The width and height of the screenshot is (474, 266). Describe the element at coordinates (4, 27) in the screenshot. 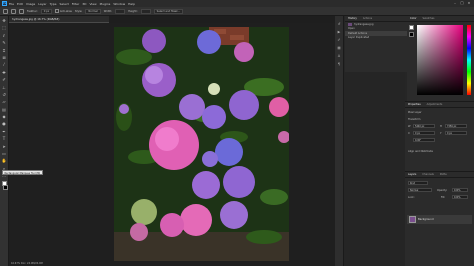

I see `marquee-tool-icon: ⬚` at that location.